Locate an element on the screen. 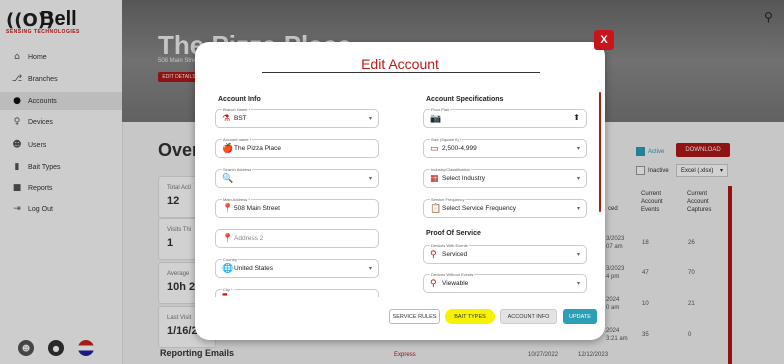  search-icon: 🔍 is located at coordinates (228, 179).